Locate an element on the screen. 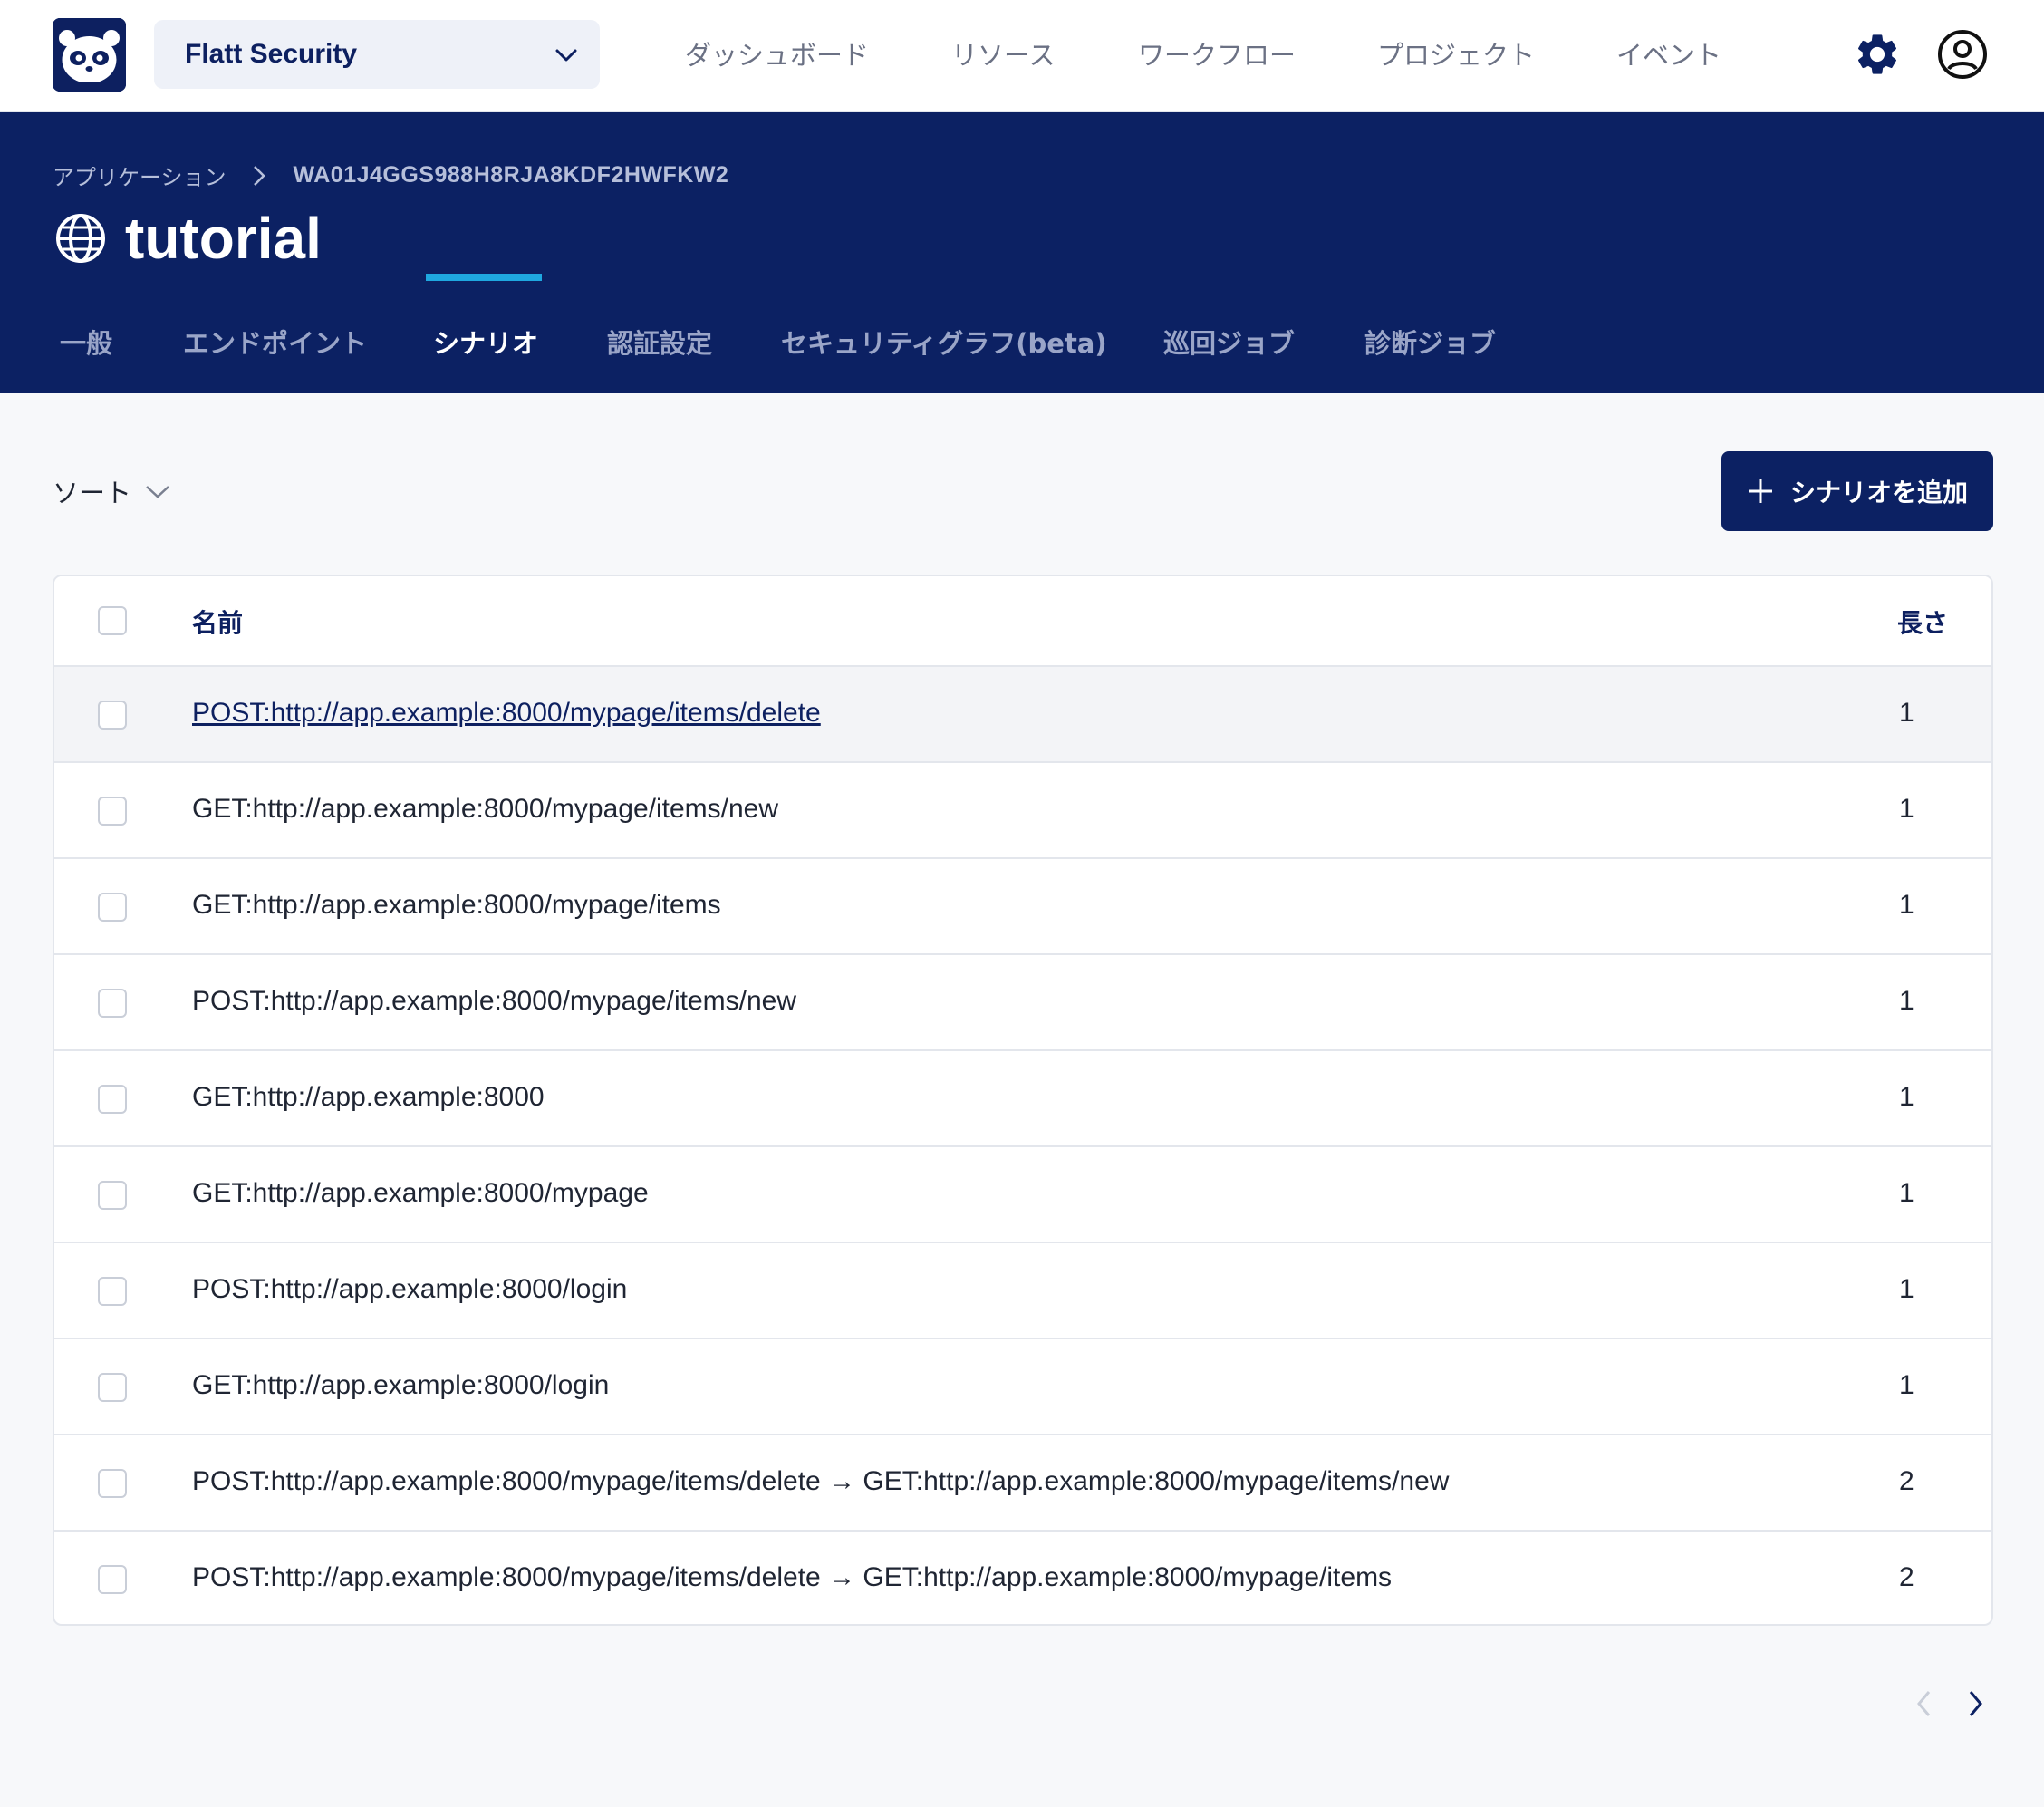 The image size is (2044, 1807). nav-link-resources: リソース is located at coordinates (1003, 53).